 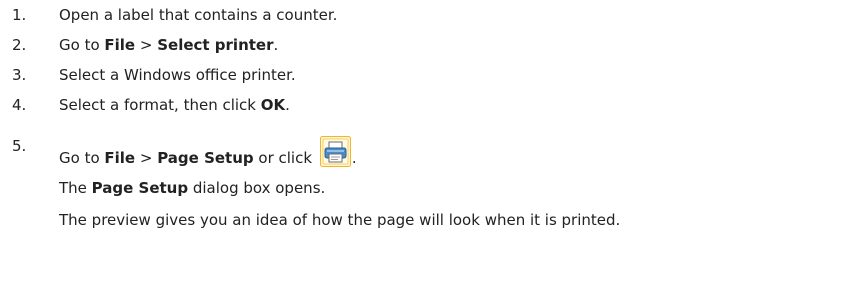 I want to click on step-number: 5., so click(x=19, y=146).